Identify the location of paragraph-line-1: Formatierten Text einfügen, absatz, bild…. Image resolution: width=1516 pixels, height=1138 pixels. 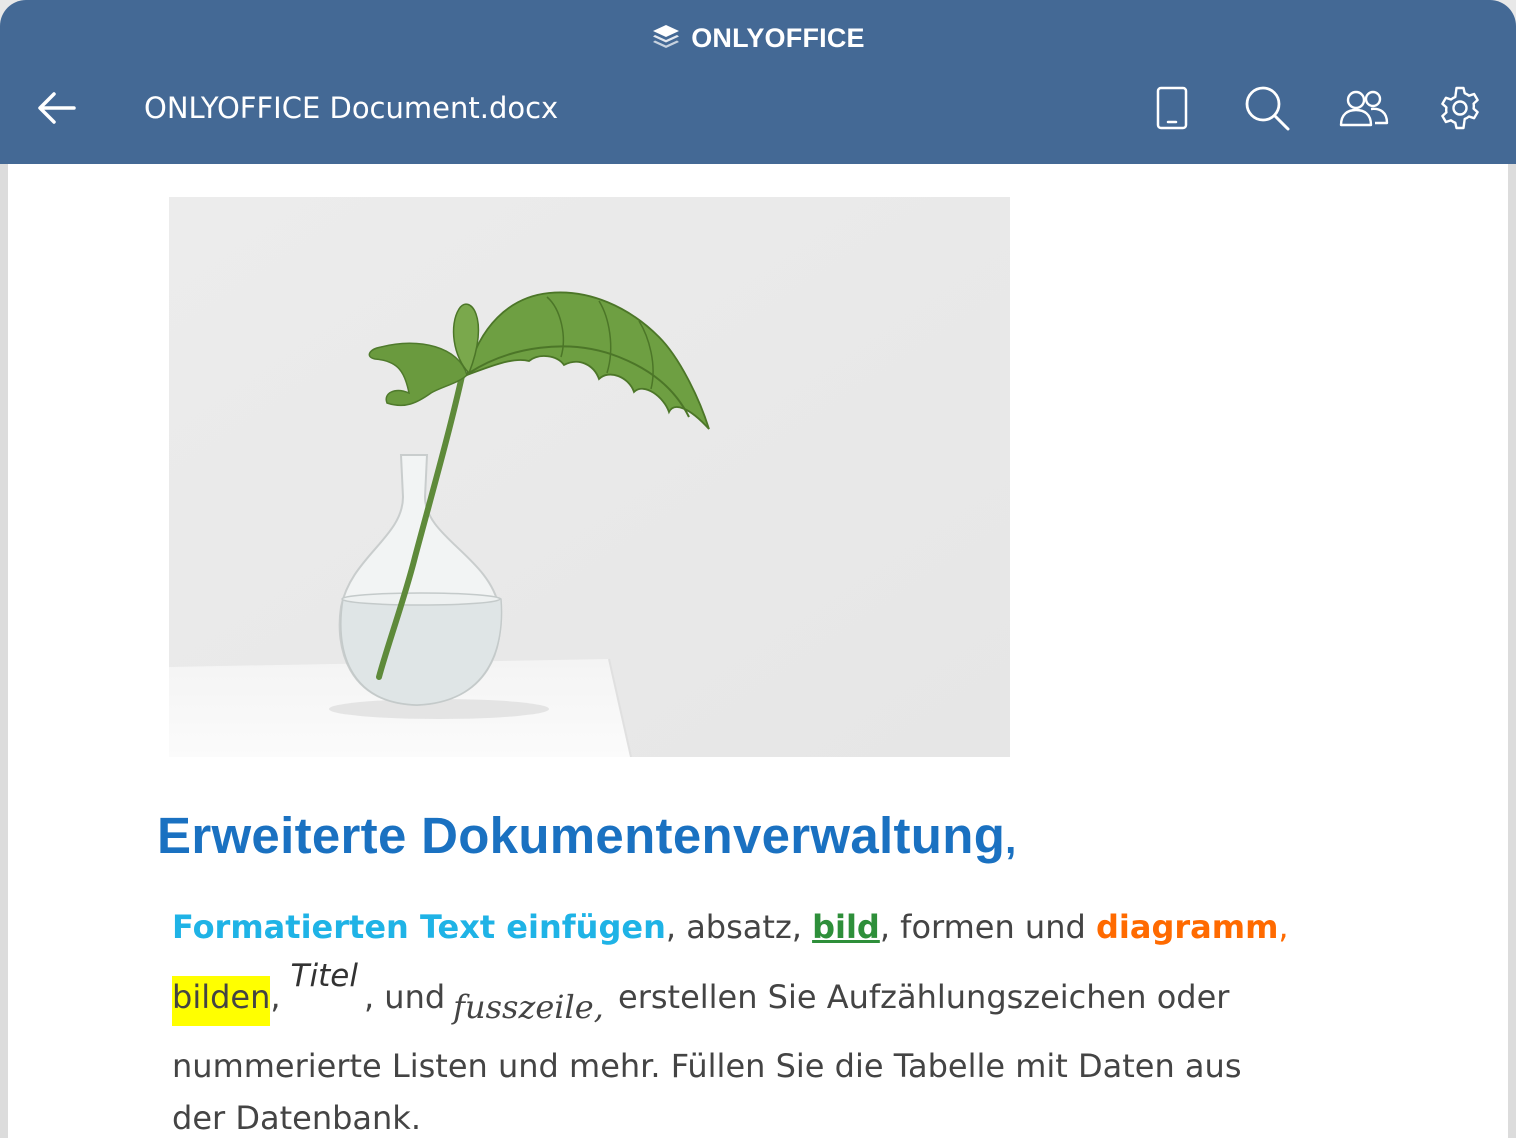
(730, 927).